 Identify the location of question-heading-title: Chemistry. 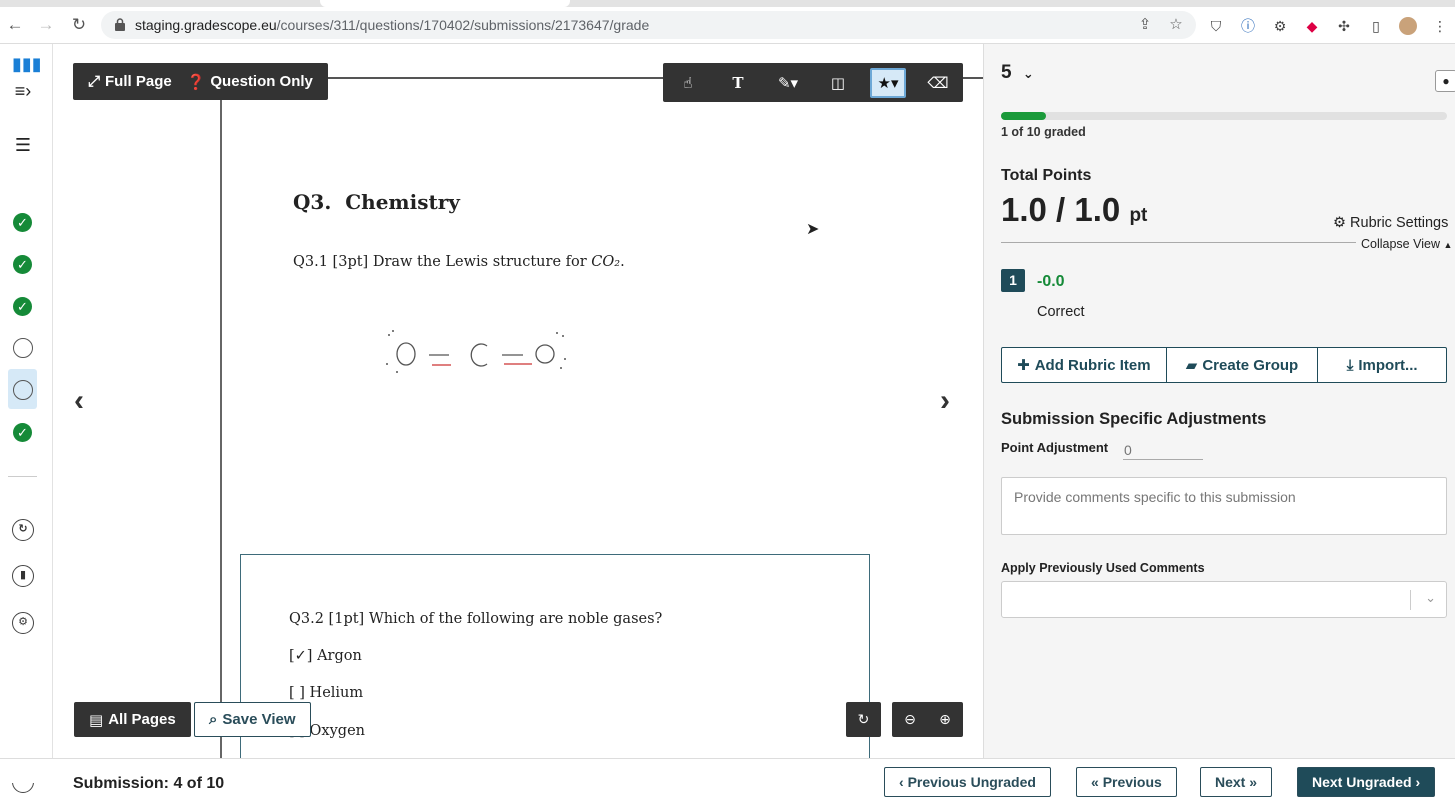
(402, 202).